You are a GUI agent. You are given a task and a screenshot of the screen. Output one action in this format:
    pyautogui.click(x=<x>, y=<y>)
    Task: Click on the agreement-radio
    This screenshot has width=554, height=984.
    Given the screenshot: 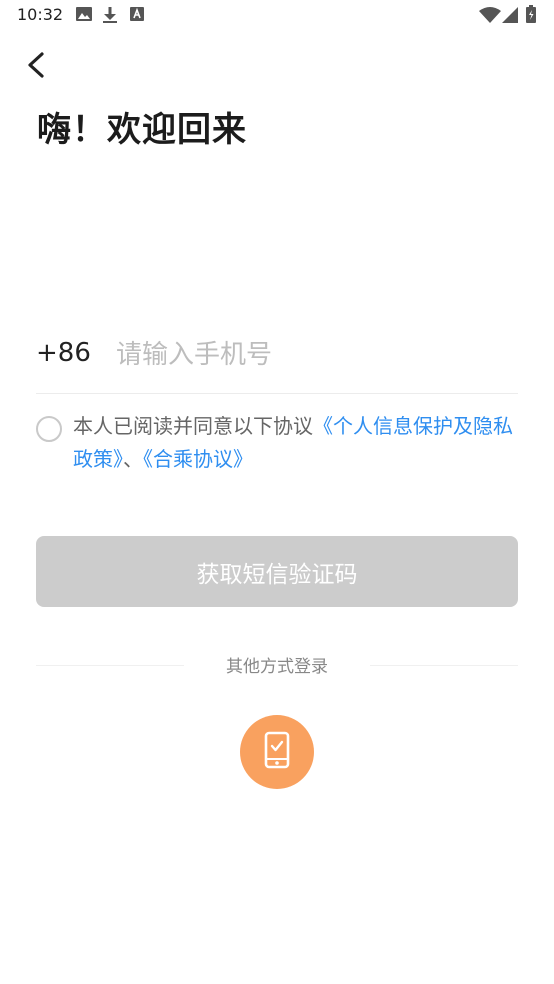 What is the action you would take?
    pyautogui.click(x=49, y=429)
    